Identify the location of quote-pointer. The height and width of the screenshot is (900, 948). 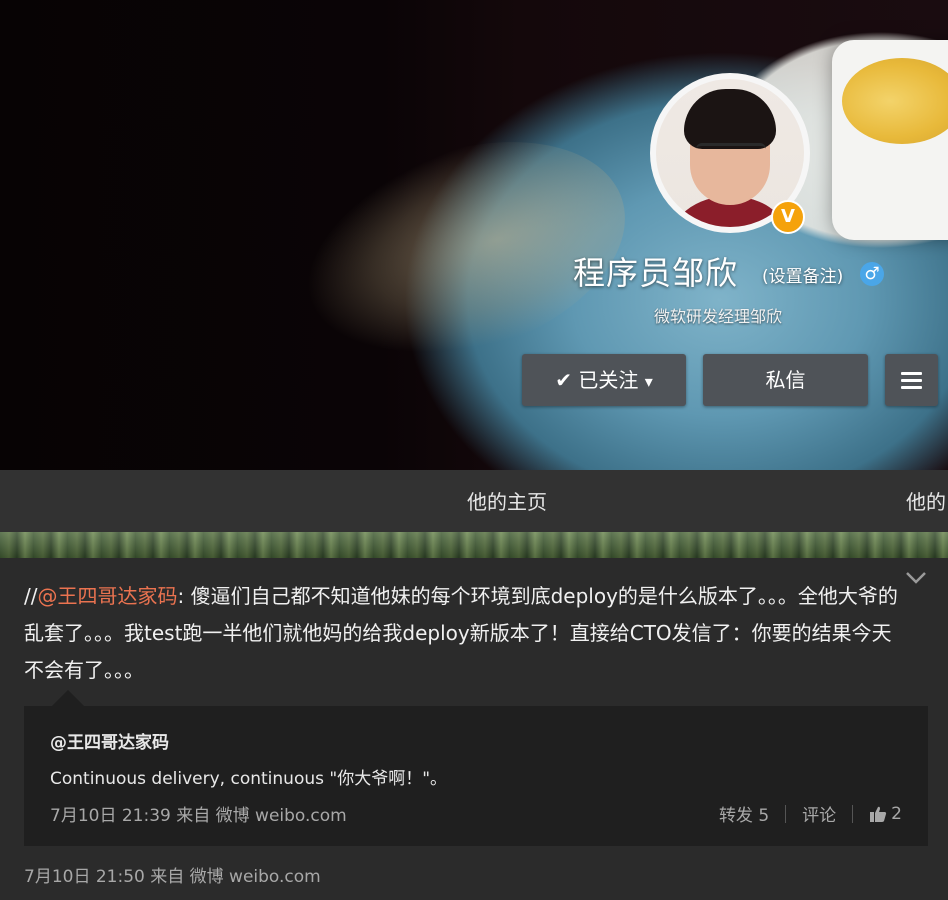
(68, 698).